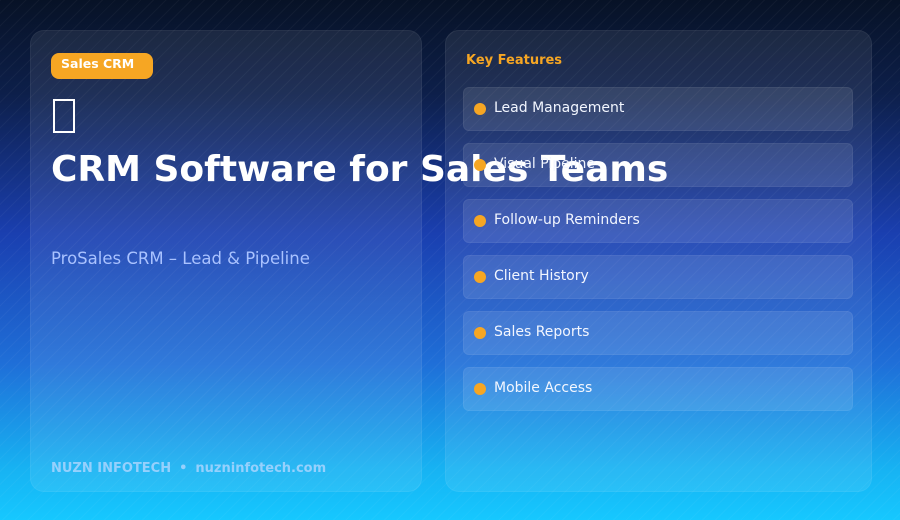 The height and width of the screenshot is (520, 900). I want to click on feature-label: Client History, so click(541, 276).